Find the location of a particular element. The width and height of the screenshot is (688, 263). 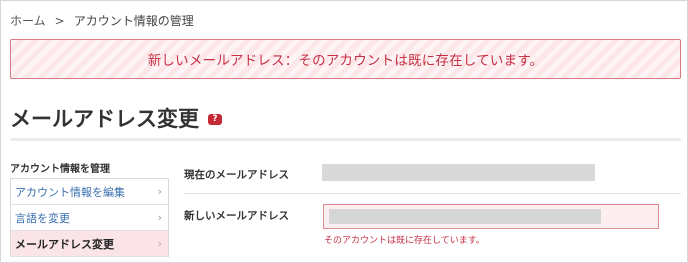

new-email-error-message: そのアカウントは既に存在しています。 is located at coordinates (404, 241).